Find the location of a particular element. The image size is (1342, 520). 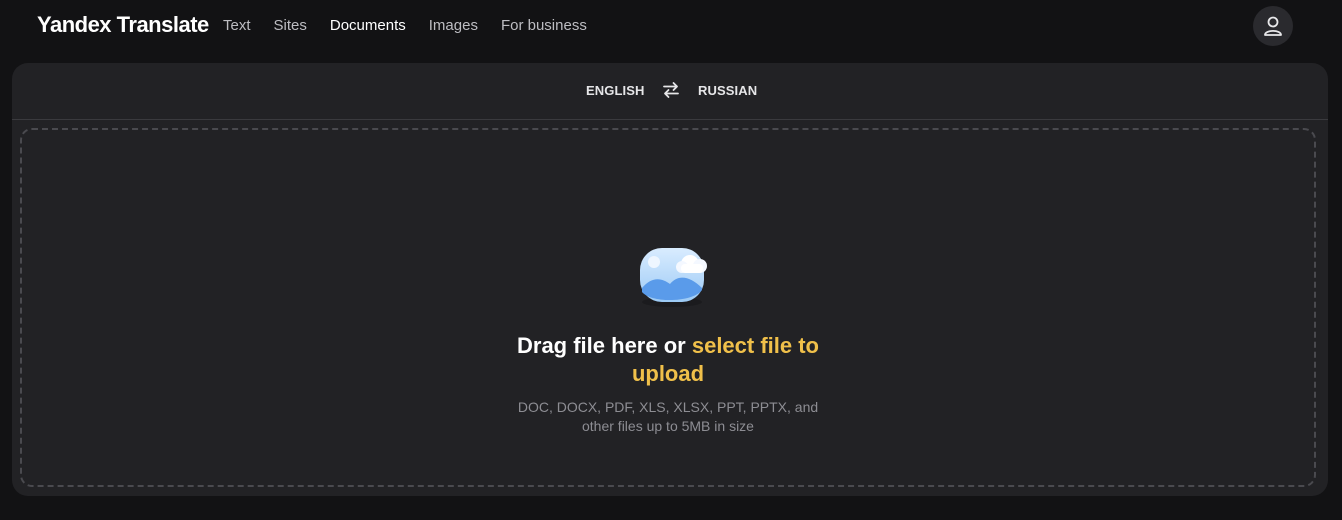

swap-arrows-icon is located at coordinates (671, 90).